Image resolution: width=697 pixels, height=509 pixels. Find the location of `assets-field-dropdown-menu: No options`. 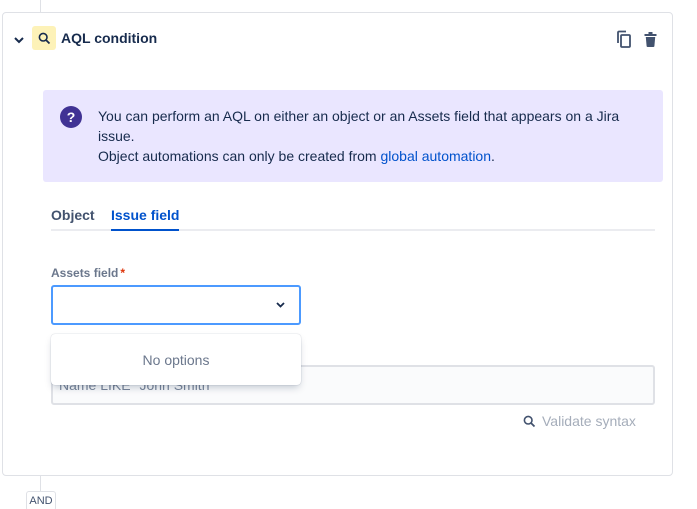

assets-field-dropdown-menu: No options is located at coordinates (176, 359).